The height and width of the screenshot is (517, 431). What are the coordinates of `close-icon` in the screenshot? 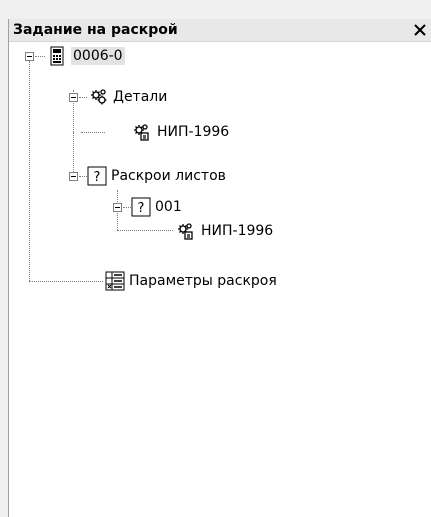 It's located at (420, 30).